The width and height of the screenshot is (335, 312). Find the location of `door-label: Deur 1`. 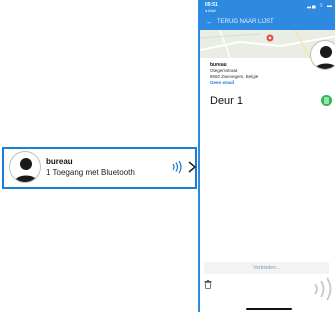

door-label: Deur 1 is located at coordinates (226, 101).